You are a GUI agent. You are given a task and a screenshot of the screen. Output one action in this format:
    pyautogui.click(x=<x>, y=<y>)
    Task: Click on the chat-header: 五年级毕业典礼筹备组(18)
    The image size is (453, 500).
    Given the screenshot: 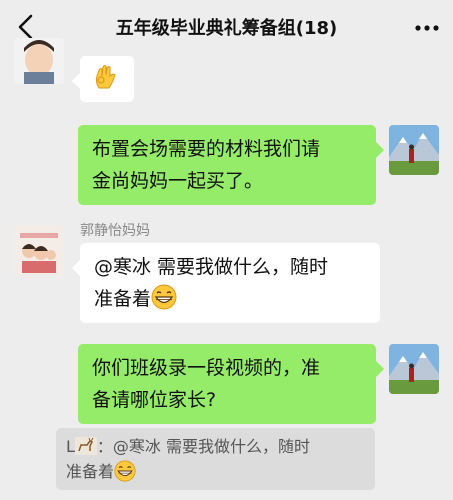 What is the action you would take?
    pyautogui.click(x=226, y=28)
    